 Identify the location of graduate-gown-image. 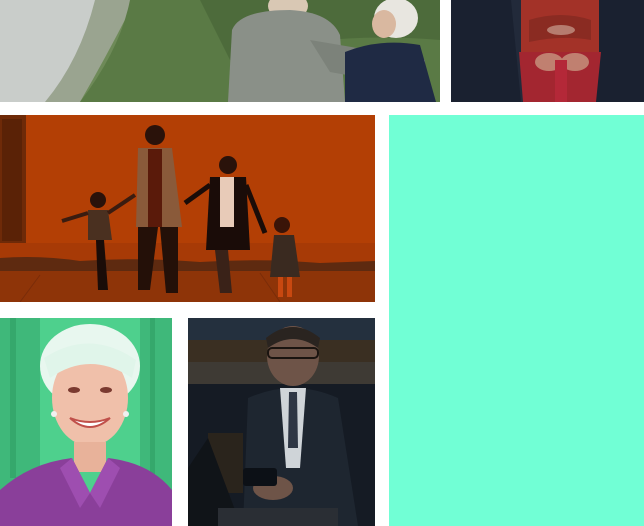
(547, 51).